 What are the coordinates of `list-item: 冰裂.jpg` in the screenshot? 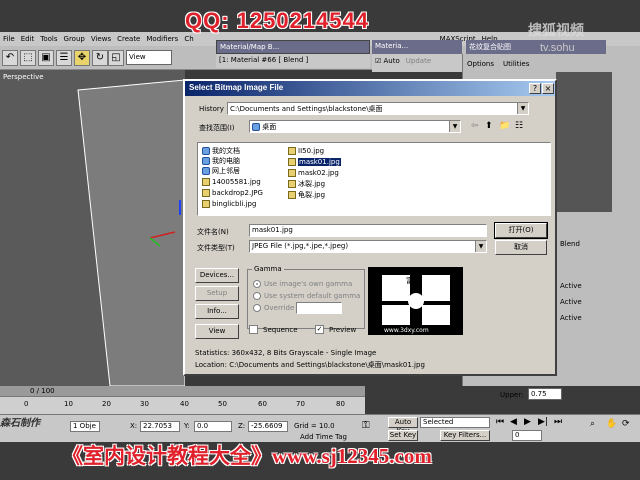 It's located at (306, 184).